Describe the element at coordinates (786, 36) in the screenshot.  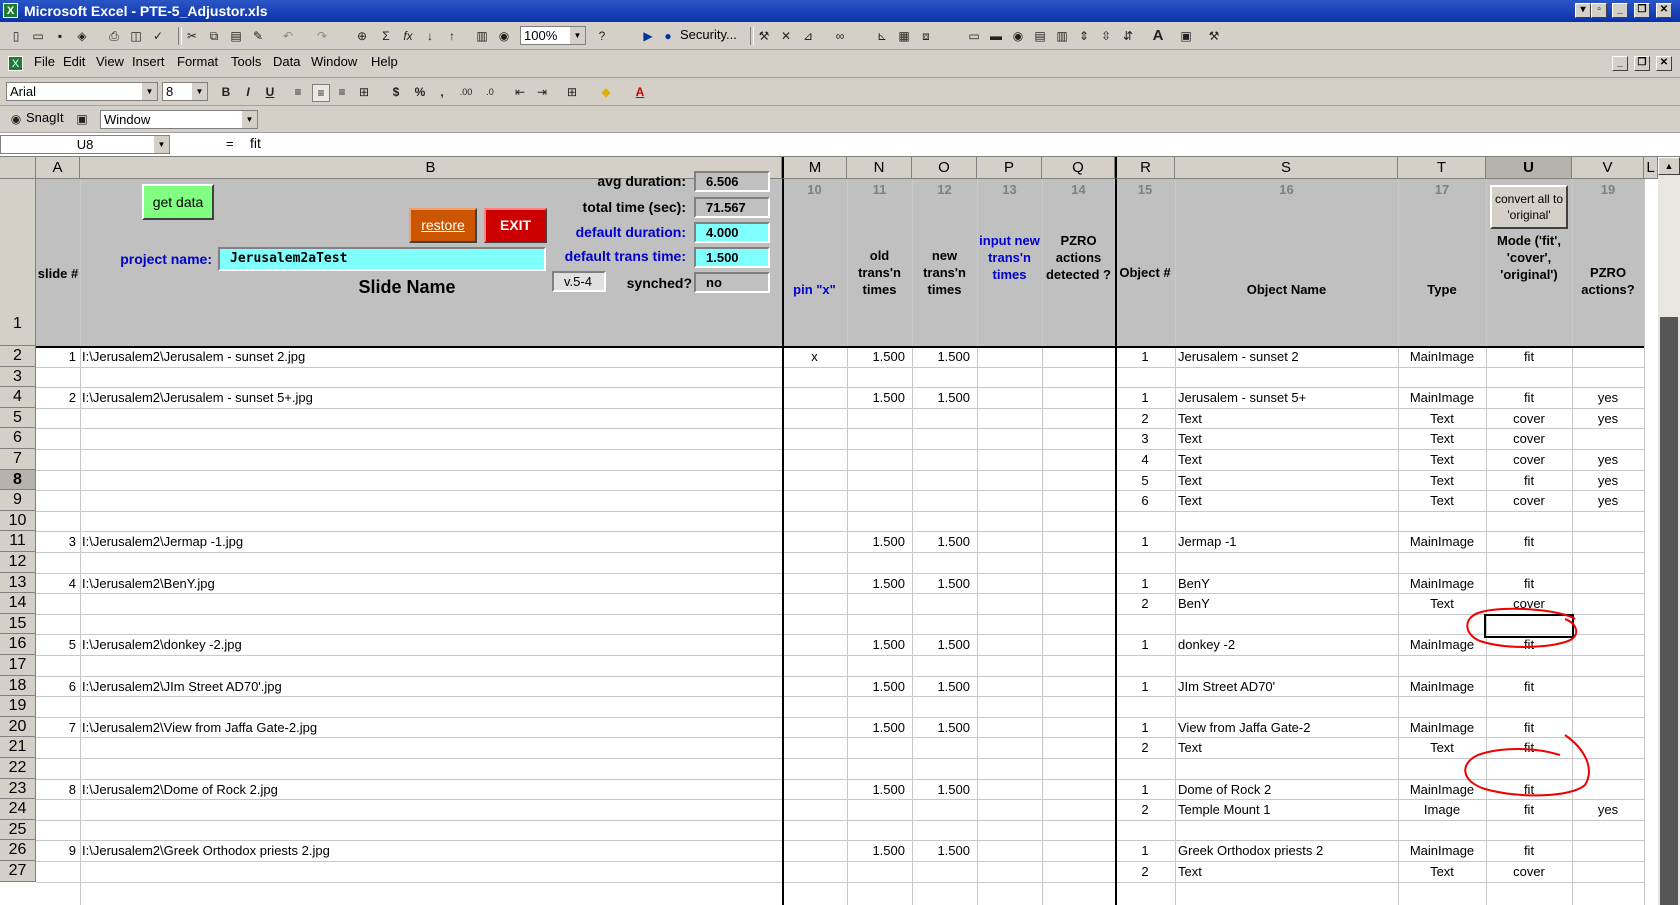
I see `vb-editor-icon: ✕` at that location.